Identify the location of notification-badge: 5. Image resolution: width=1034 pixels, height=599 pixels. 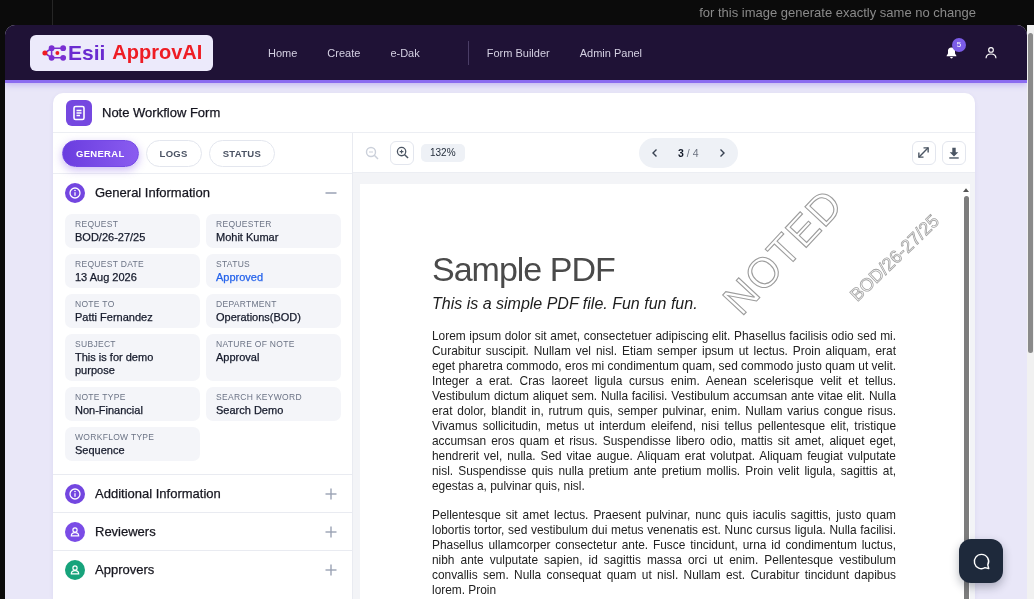
(959, 44).